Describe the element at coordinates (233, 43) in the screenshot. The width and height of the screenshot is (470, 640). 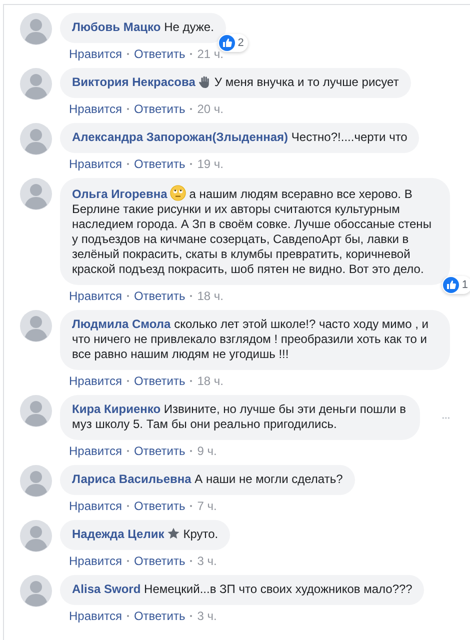
I see `reaction-count: 2` at that location.